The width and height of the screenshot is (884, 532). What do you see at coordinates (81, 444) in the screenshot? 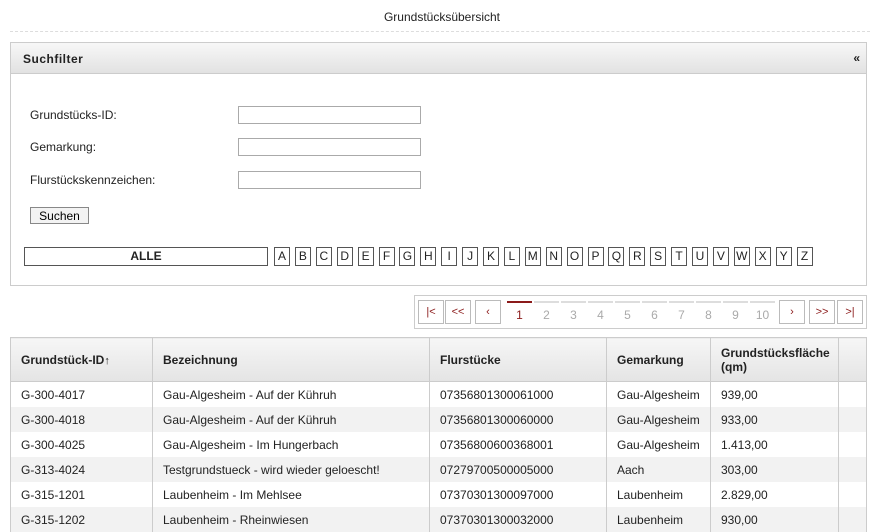
I see `cell-grundstueck-id: G-300-4025` at bounding box center [81, 444].